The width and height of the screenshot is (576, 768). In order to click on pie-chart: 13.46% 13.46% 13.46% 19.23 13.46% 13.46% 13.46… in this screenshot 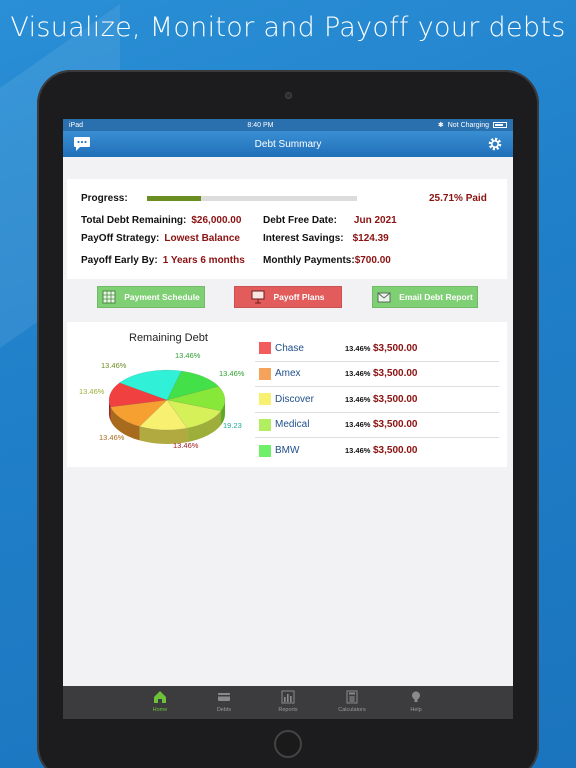, I will do `click(162, 400)`.